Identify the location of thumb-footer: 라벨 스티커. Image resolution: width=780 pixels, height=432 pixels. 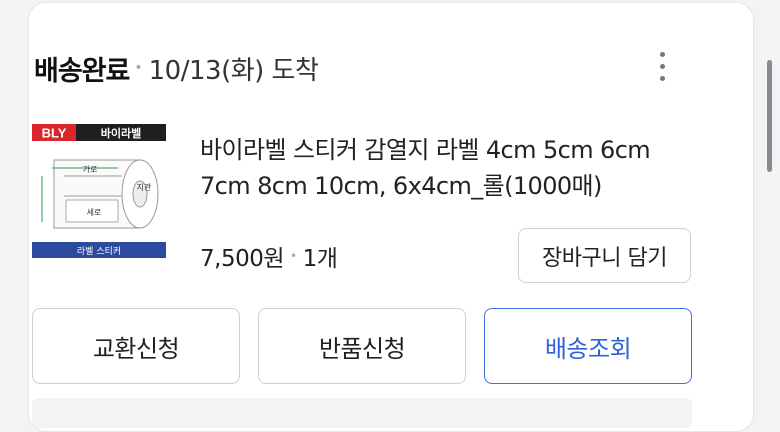
(99, 251).